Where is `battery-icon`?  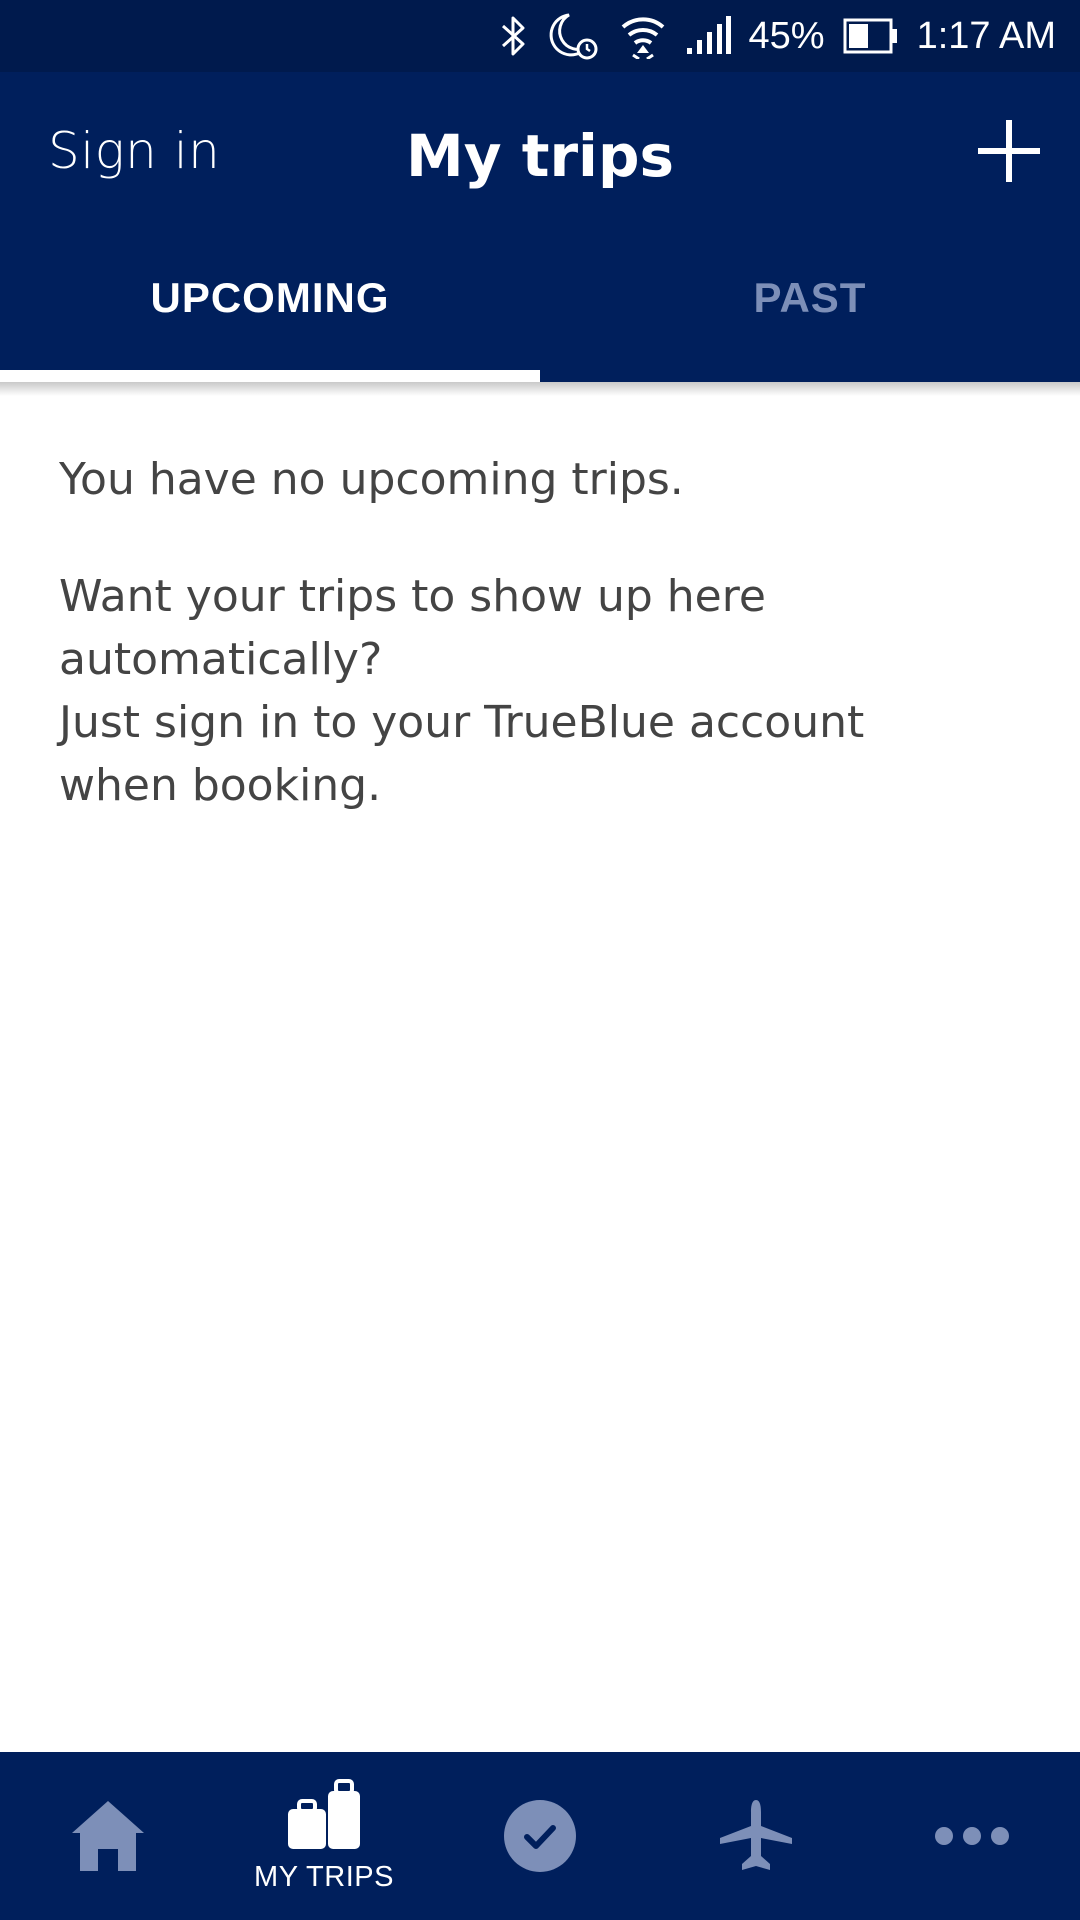
battery-icon is located at coordinates (871, 36).